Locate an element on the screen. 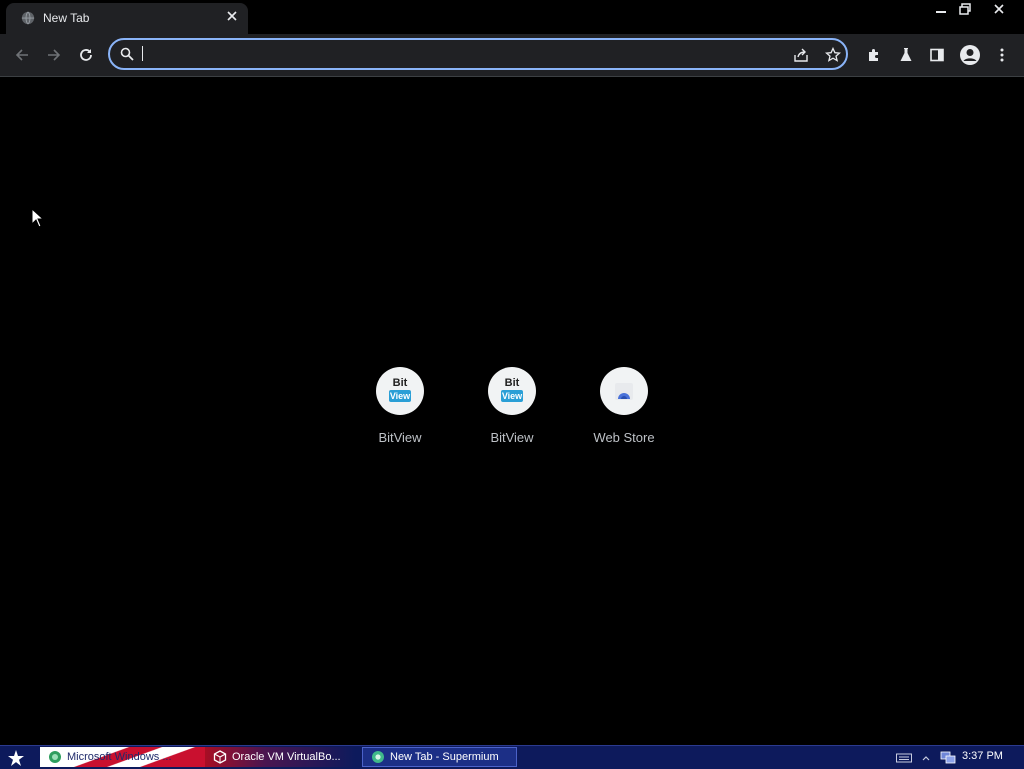 This screenshot has height=769, width=1024. omnibox is located at coordinates (478, 54).